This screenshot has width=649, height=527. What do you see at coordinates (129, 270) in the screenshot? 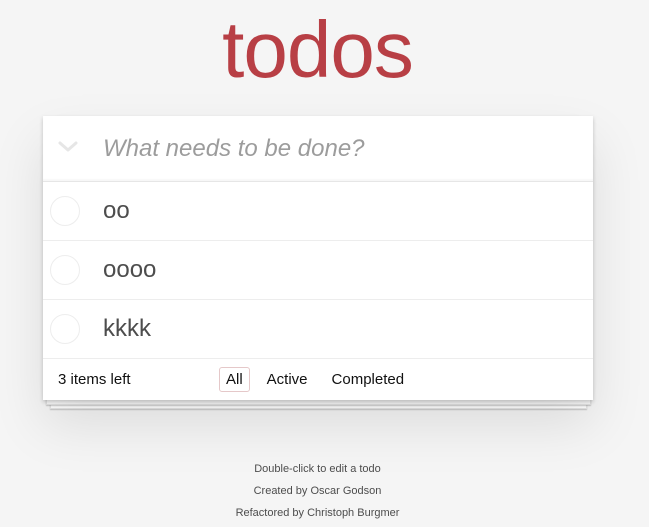
I see `todo-label: oooo` at bounding box center [129, 270].